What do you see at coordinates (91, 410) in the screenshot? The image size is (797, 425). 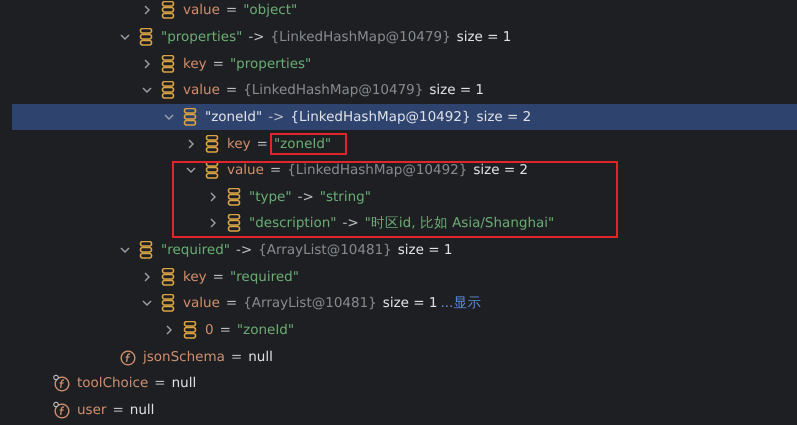 I see `variable-name: user` at bounding box center [91, 410].